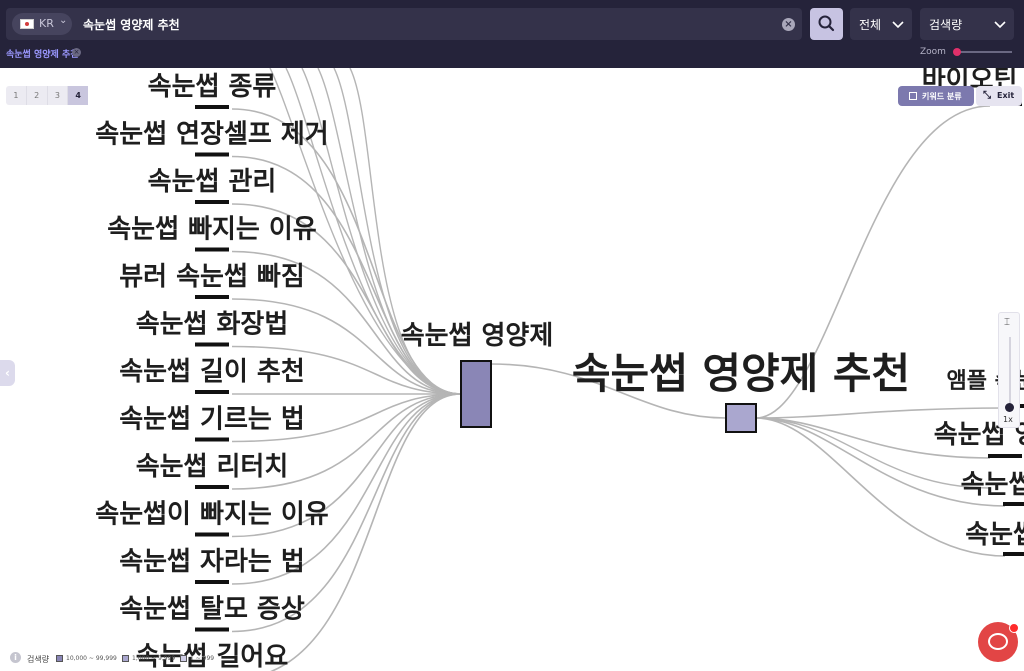 Image resolution: width=1024 pixels, height=671 pixels. Describe the element at coordinates (202, 658) in the screenshot. I see `legend-label-low: 1 ~ 999` at that location.